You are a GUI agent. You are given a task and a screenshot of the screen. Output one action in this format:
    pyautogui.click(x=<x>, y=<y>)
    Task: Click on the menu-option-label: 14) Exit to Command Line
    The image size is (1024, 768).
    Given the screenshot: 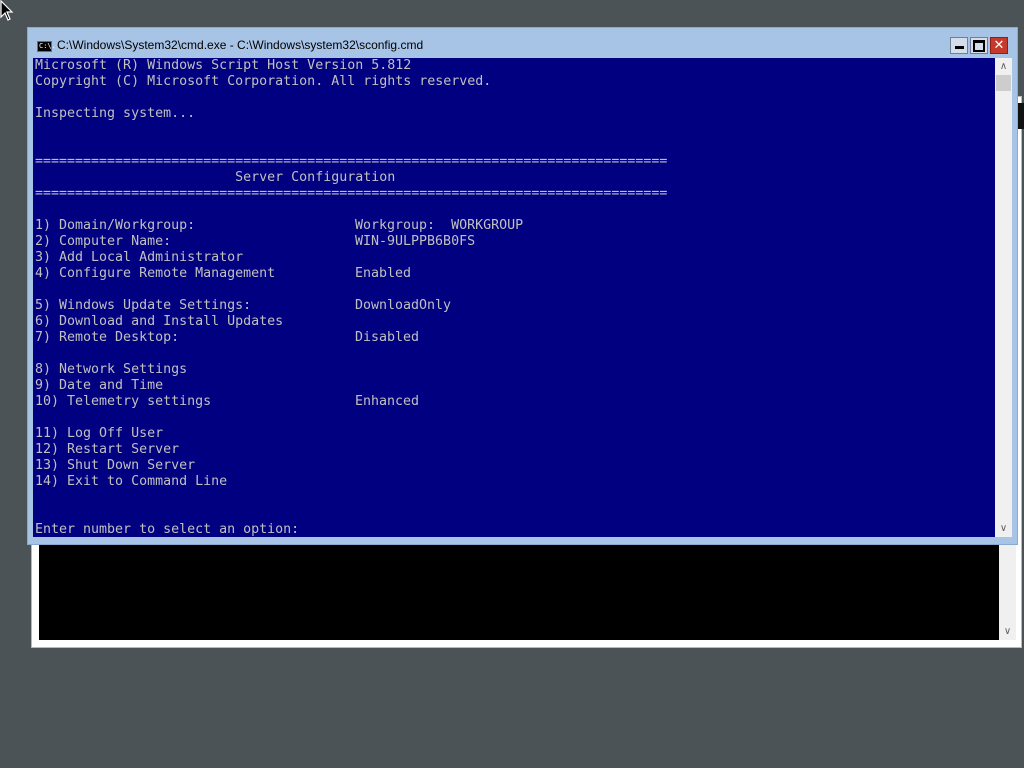 What is the action you would take?
    pyautogui.click(x=131, y=481)
    